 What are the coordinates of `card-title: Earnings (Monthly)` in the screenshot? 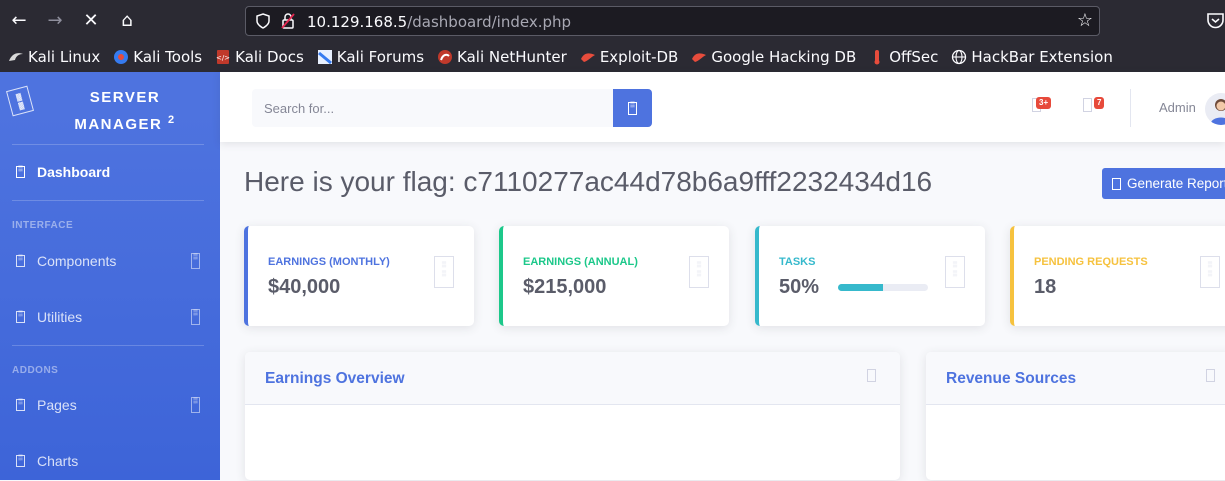 It's located at (329, 262).